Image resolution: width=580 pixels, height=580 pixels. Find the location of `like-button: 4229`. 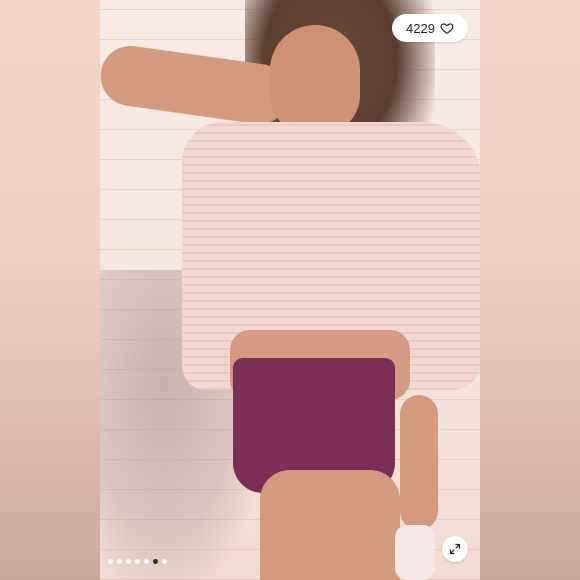

like-button: 4229 is located at coordinates (430, 28).